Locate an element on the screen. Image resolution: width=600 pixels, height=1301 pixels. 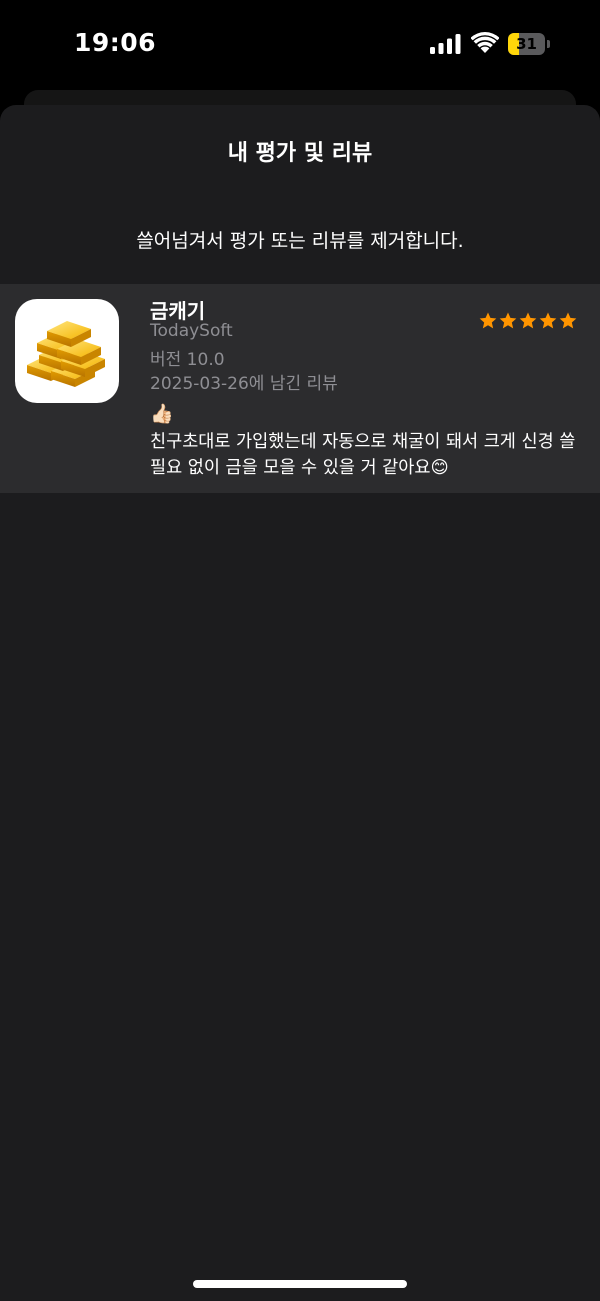
swipe-hint: 쓸어넘겨서 평가 또는 리뷰를 제거합니다. is located at coordinates (300, 241).